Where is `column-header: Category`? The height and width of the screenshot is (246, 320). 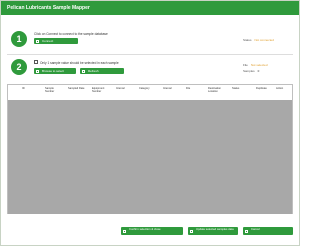
column-header: Category is located at coordinates (148, 88).